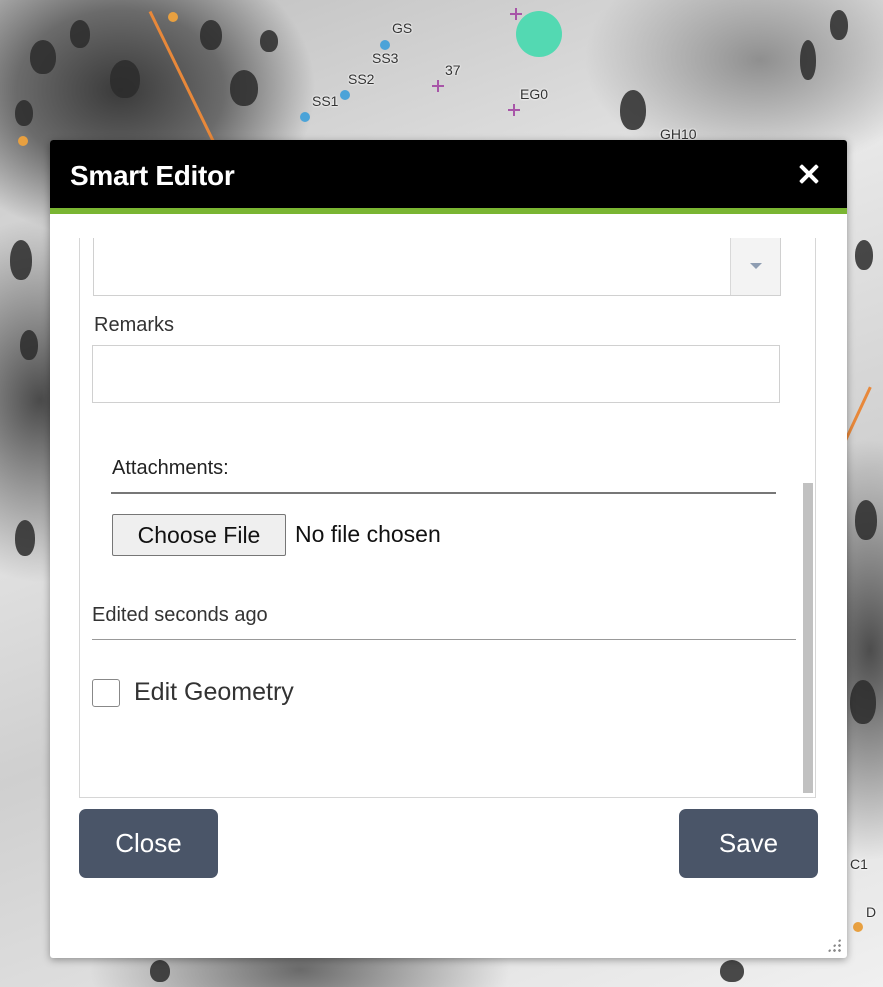 This screenshot has width=883, height=987. What do you see at coordinates (748, 843) in the screenshot?
I see `save-button: Save` at bounding box center [748, 843].